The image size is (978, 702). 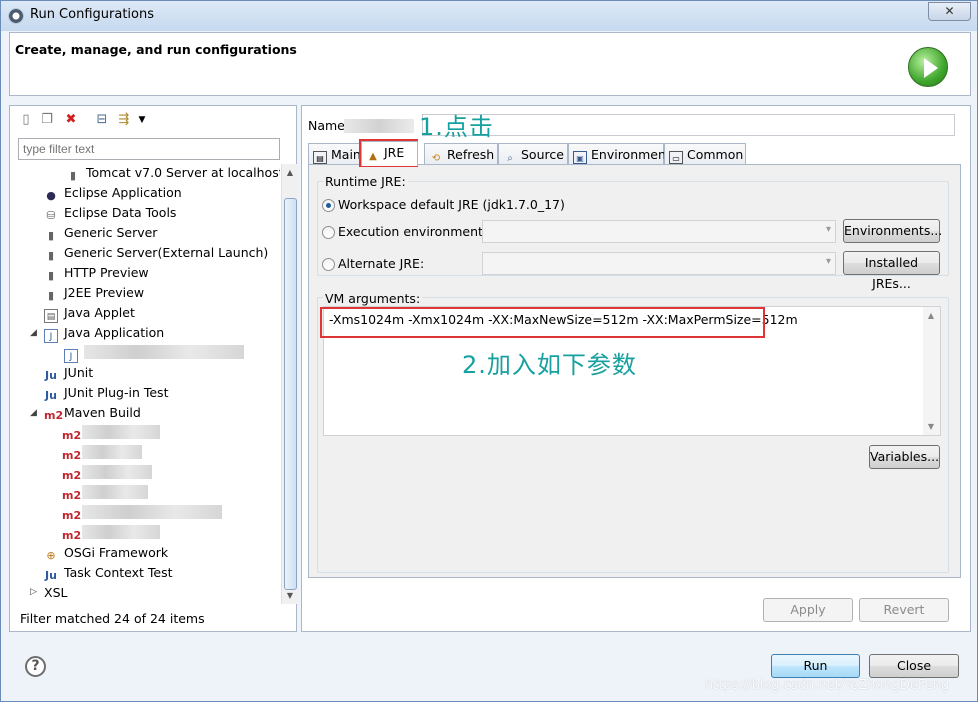 What do you see at coordinates (413, 231) in the screenshot?
I see `execution-env-label: Execution environment:` at bounding box center [413, 231].